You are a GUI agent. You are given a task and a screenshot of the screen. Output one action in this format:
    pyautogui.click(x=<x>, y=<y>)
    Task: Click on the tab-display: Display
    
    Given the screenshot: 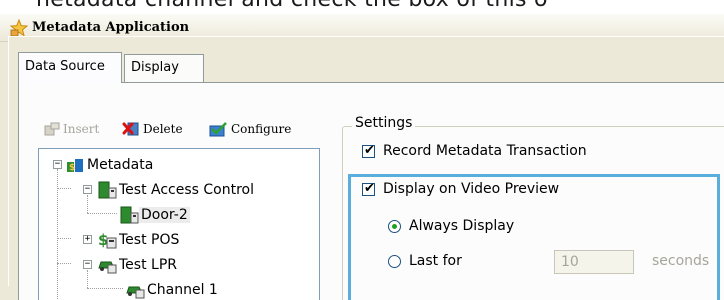 What is the action you would take?
    pyautogui.click(x=164, y=68)
    